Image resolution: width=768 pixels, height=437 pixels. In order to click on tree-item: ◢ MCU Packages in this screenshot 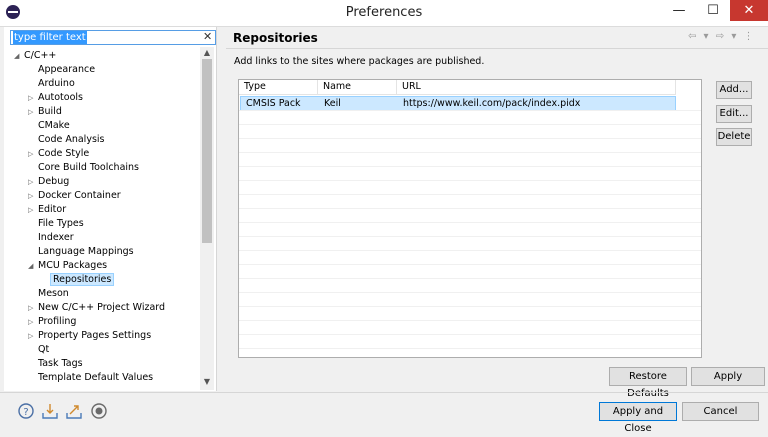, I will do `click(107, 266)`.